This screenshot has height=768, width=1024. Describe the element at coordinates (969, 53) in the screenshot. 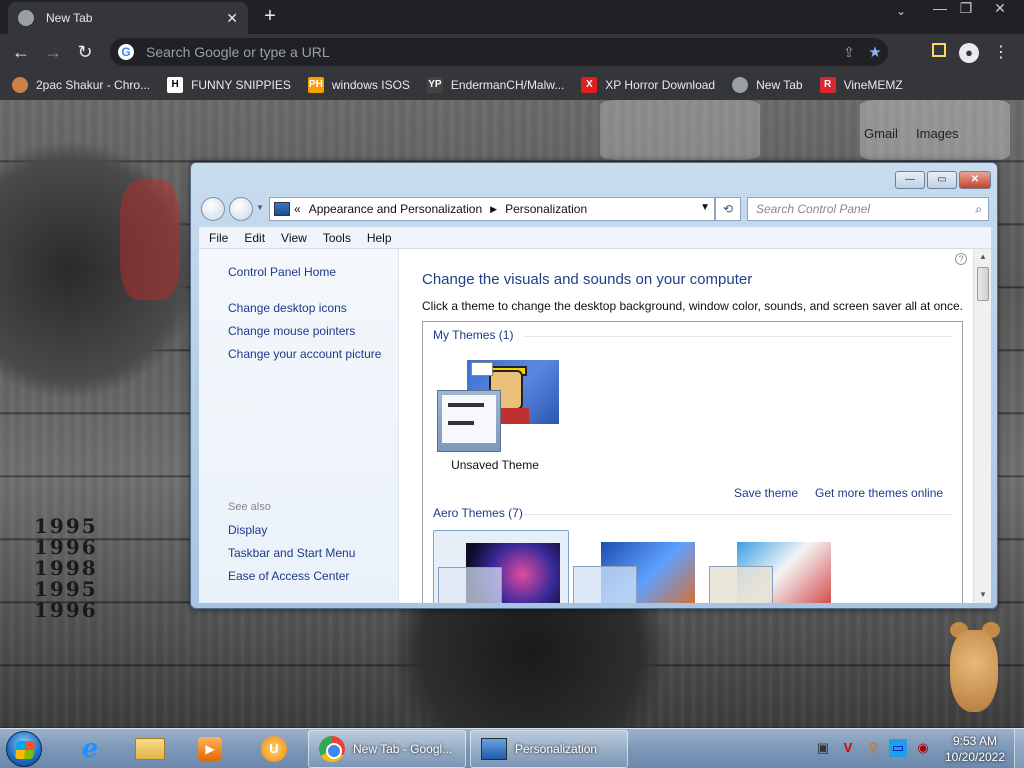

I see `profile-avatar-icon: ●` at that location.